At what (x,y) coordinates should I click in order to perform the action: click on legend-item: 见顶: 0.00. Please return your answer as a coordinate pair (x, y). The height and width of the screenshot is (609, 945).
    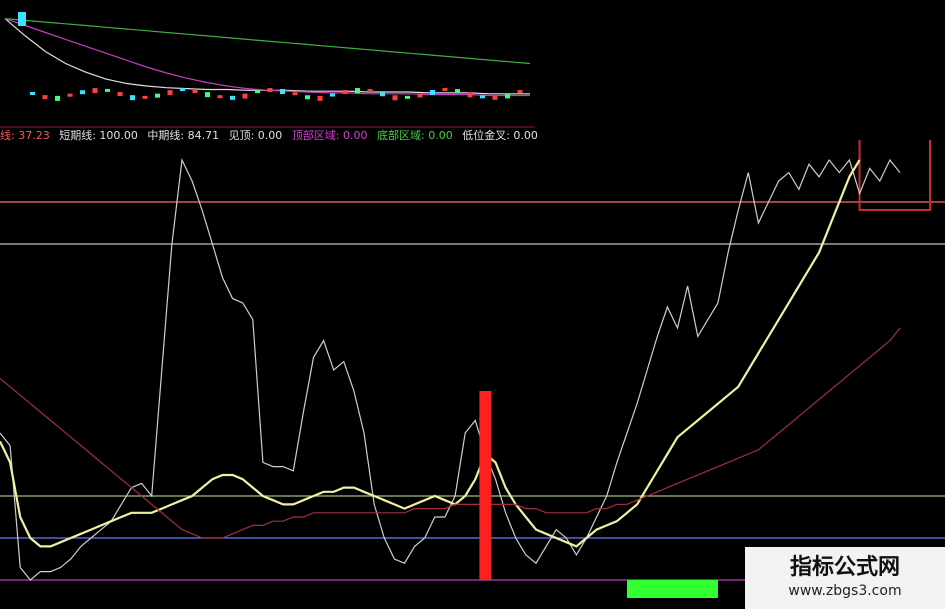
    Looking at the image, I should click on (255, 135).